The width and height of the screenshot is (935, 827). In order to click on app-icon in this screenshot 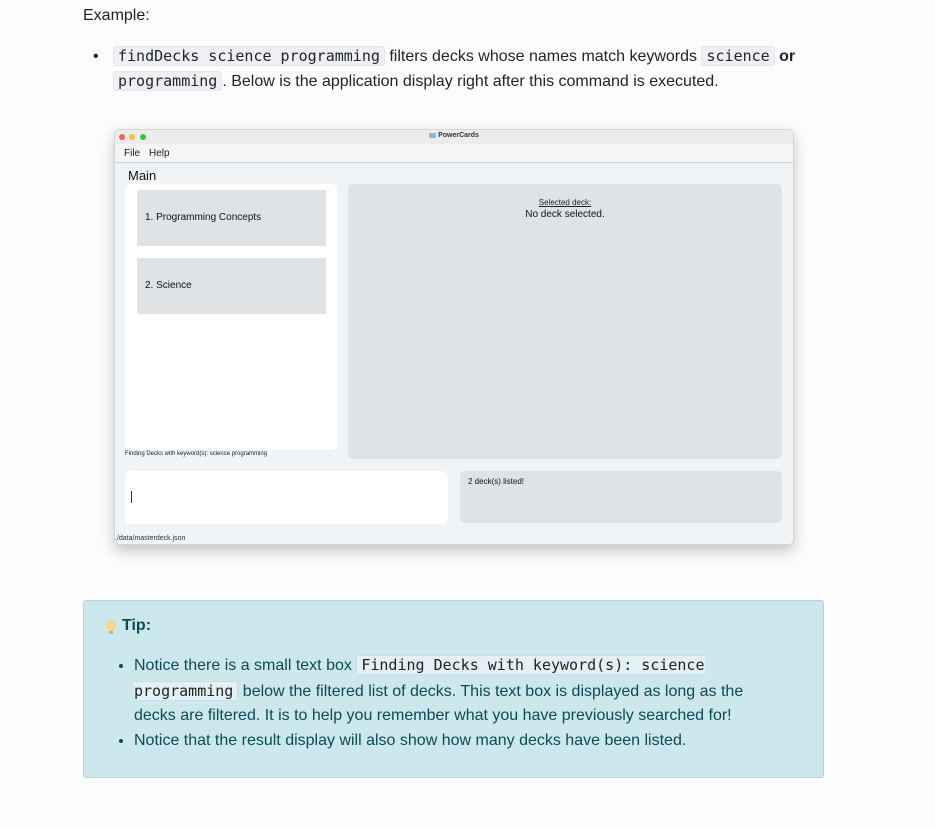, I will do `click(433, 135)`.